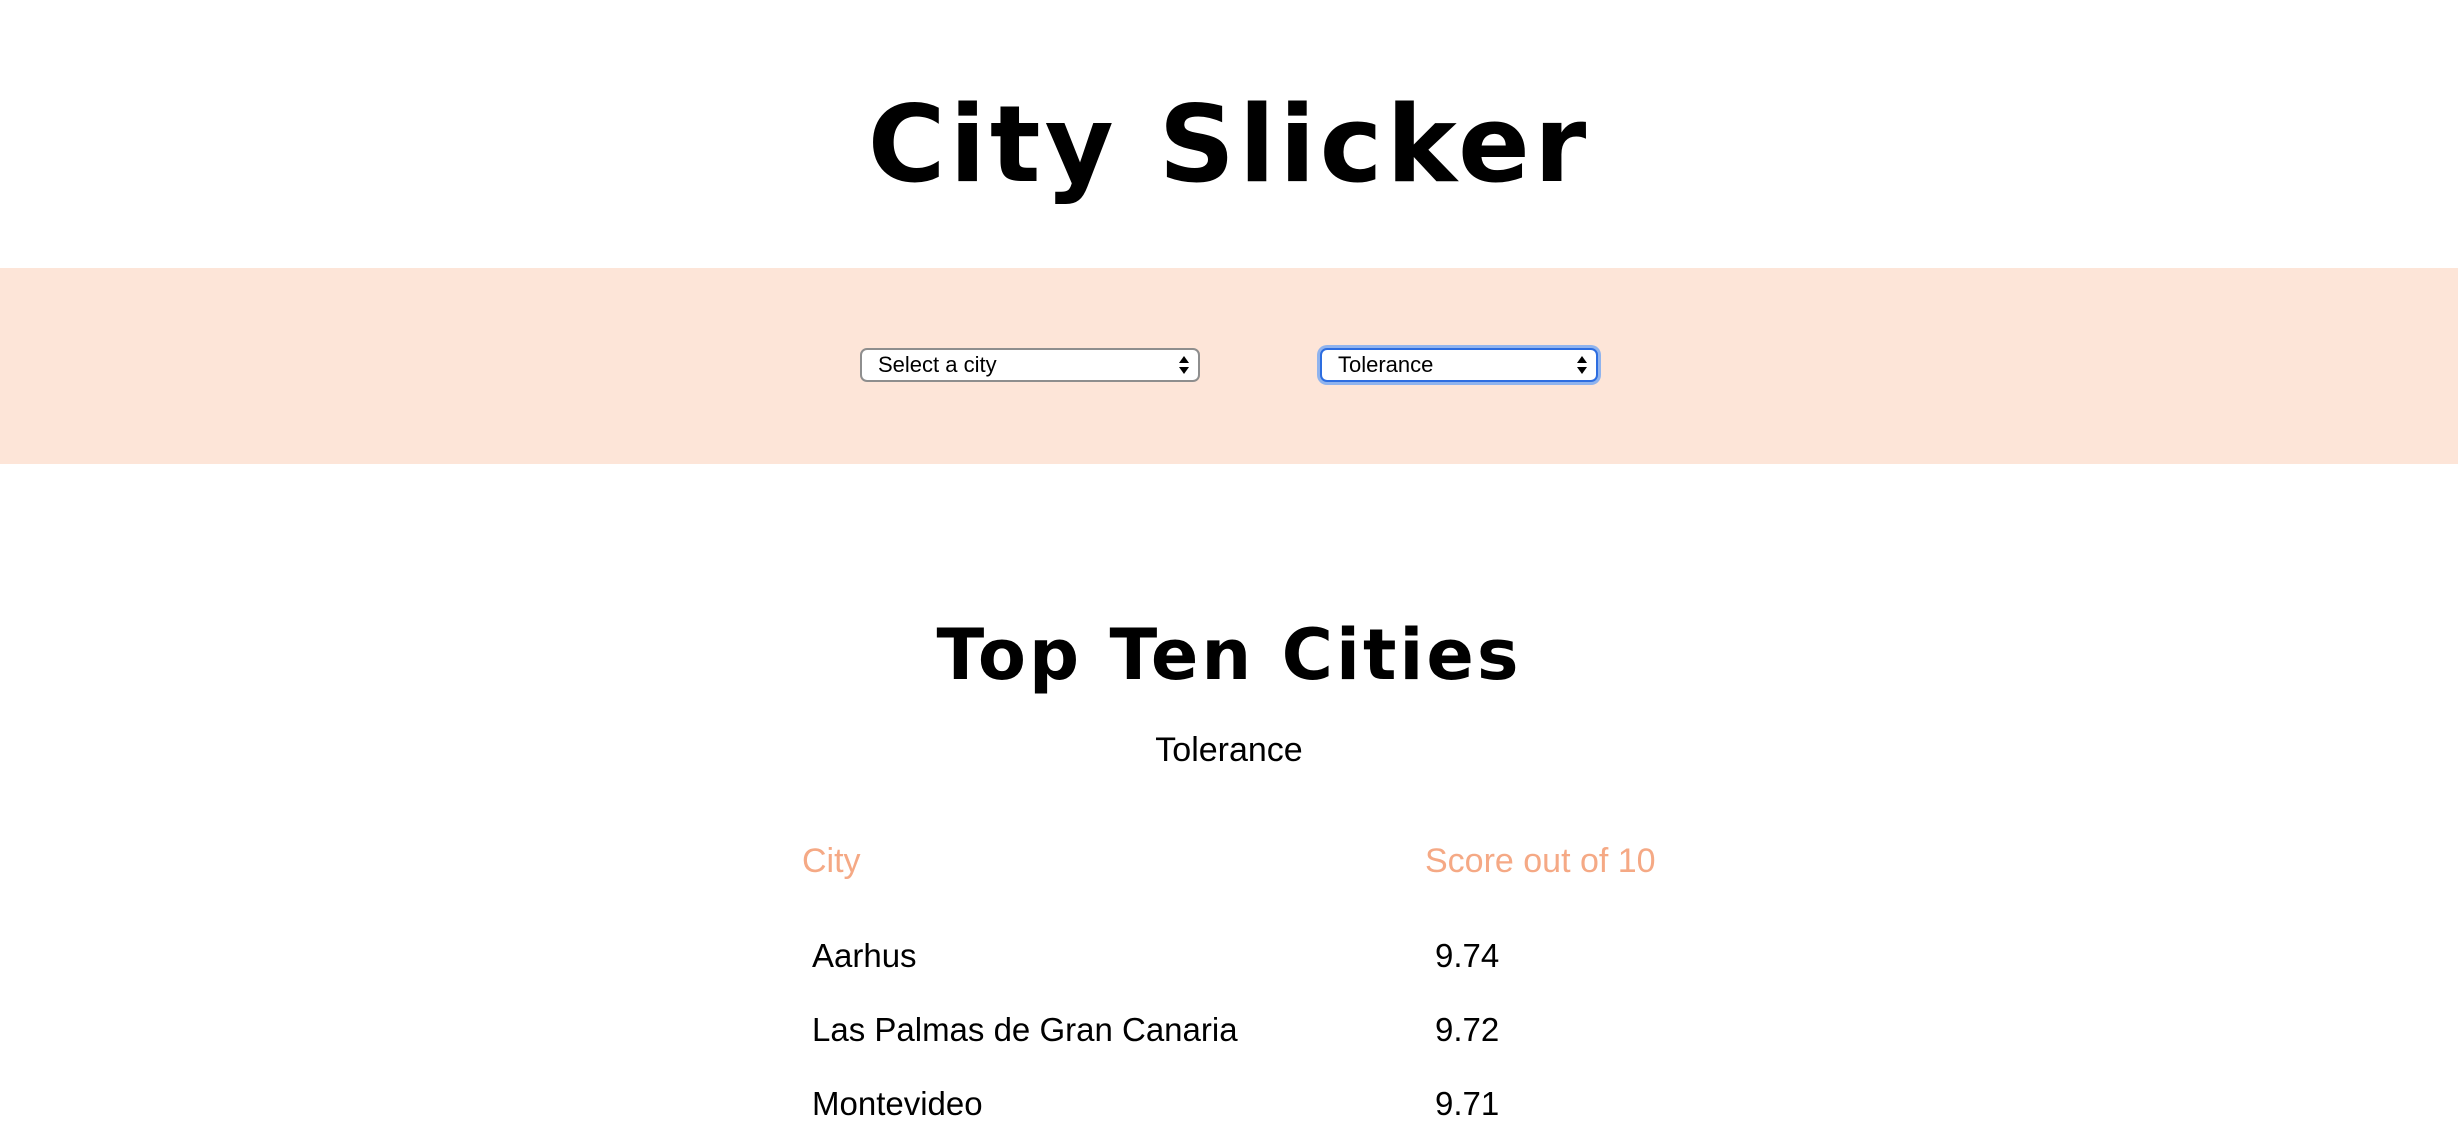  I want to click on row-score: 9.74, so click(1467, 955).